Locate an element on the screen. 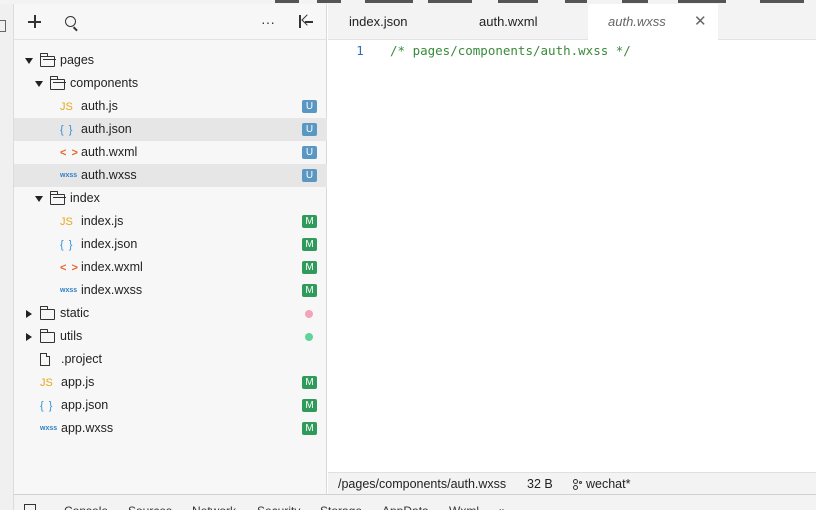 The image size is (816, 510). collapse-sidebar-icon is located at coordinates (306, 22).